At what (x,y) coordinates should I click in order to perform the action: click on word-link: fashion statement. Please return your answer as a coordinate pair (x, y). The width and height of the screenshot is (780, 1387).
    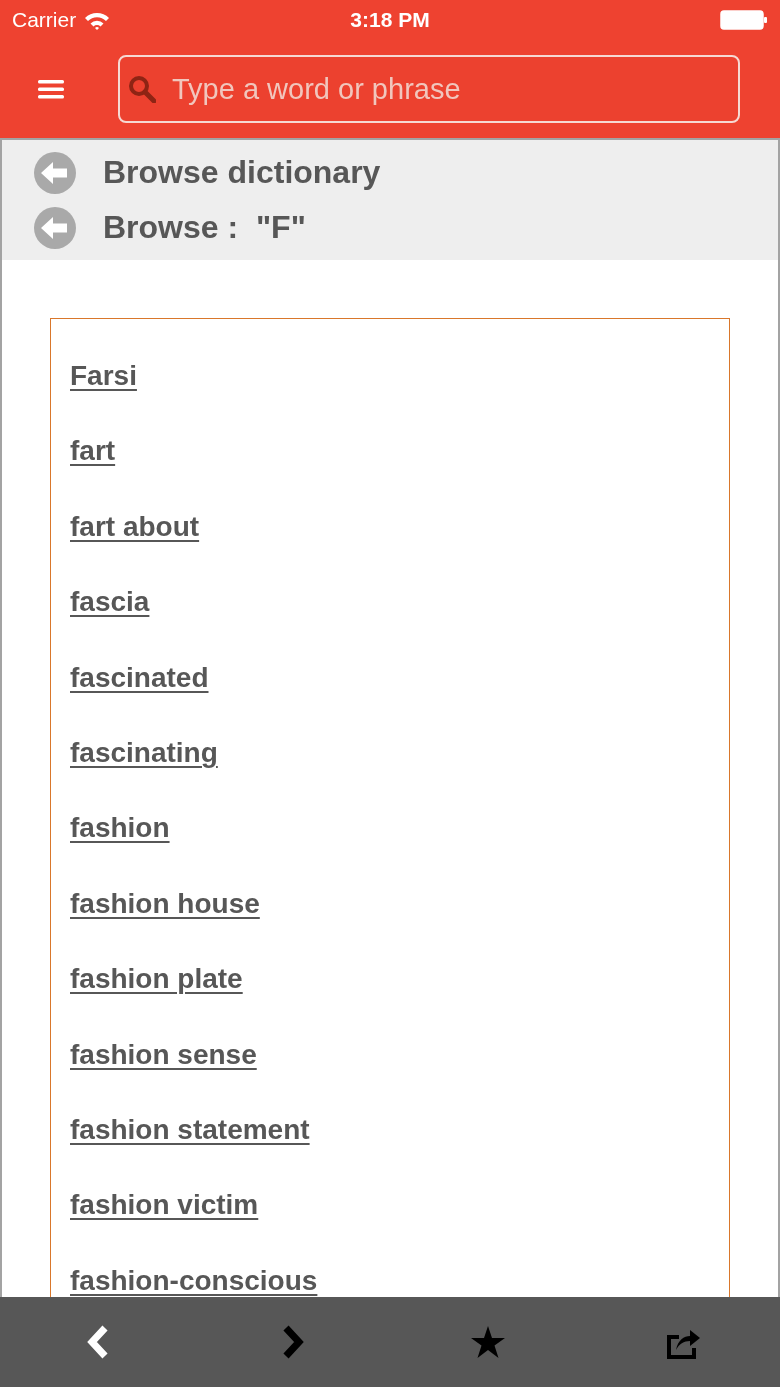
    Looking at the image, I should click on (190, 1129).